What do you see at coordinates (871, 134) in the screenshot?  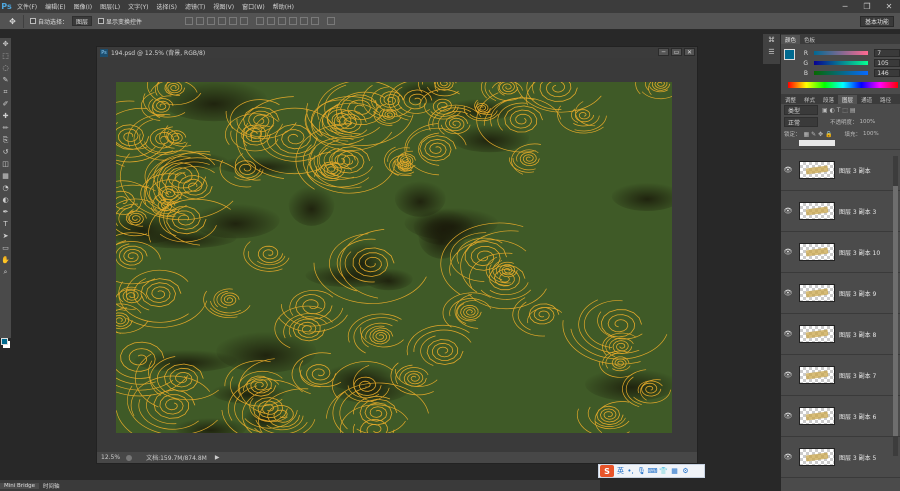 I see `fill-value: 100%` at bounding box center [871, 134].